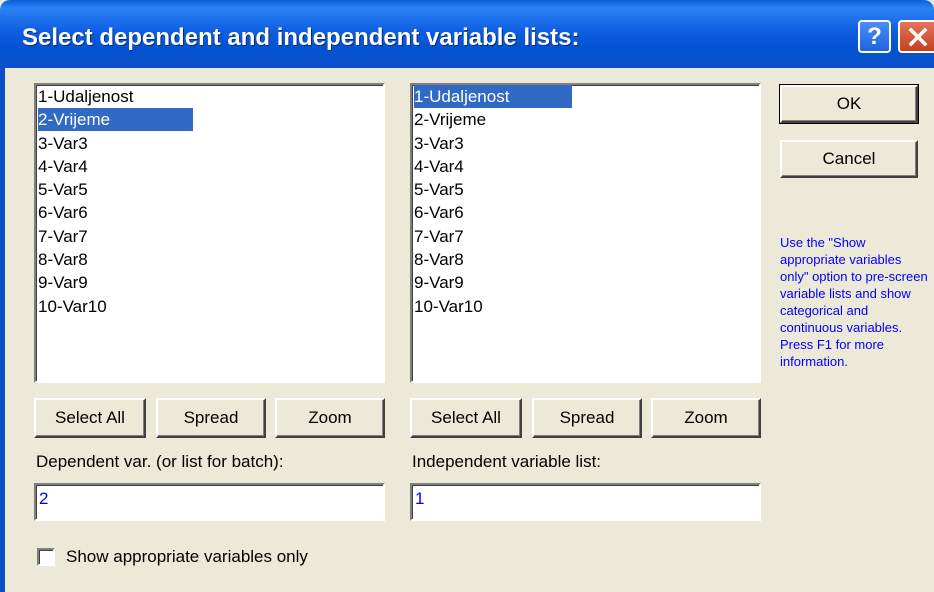 The image size is (934, 592). I want to click on help-button: ?, so click(874, 36).